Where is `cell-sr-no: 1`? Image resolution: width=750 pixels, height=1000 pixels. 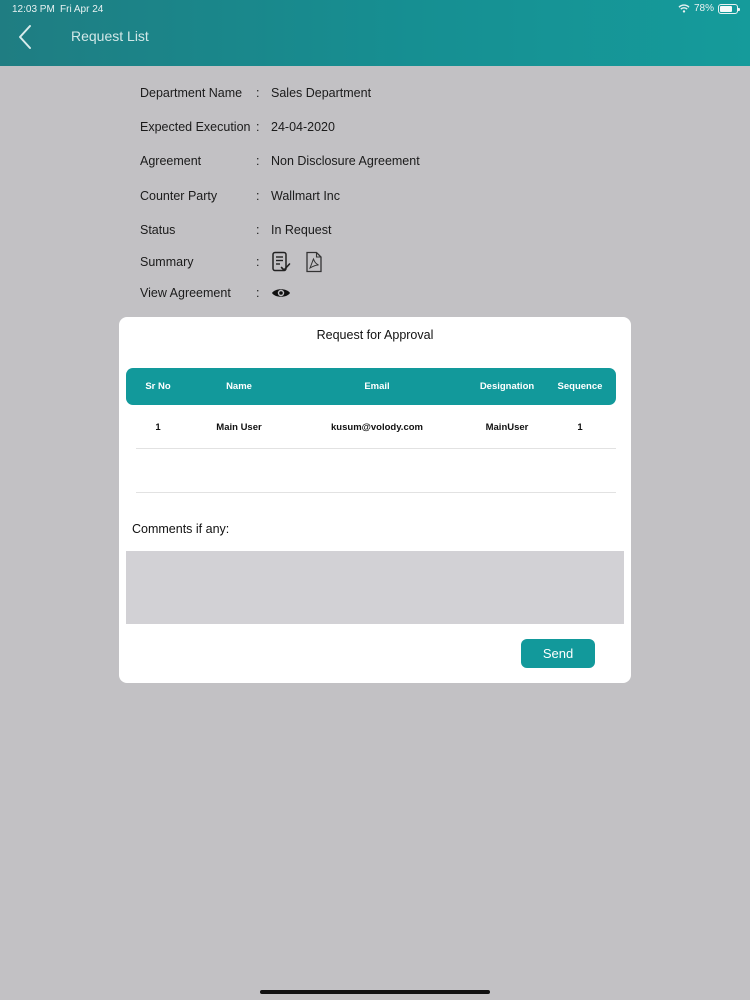
cell-sr-no: 1 is located at coordinates (158, 427).